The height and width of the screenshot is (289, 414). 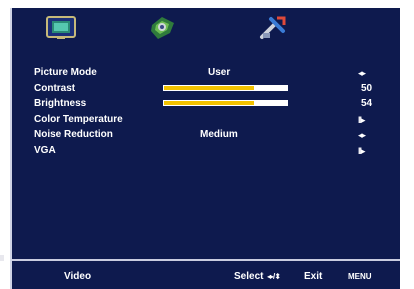 What do you see at coordinates (2, 258) in the screenshot?
I see `edge-marker` at bounding box center [2, 258].